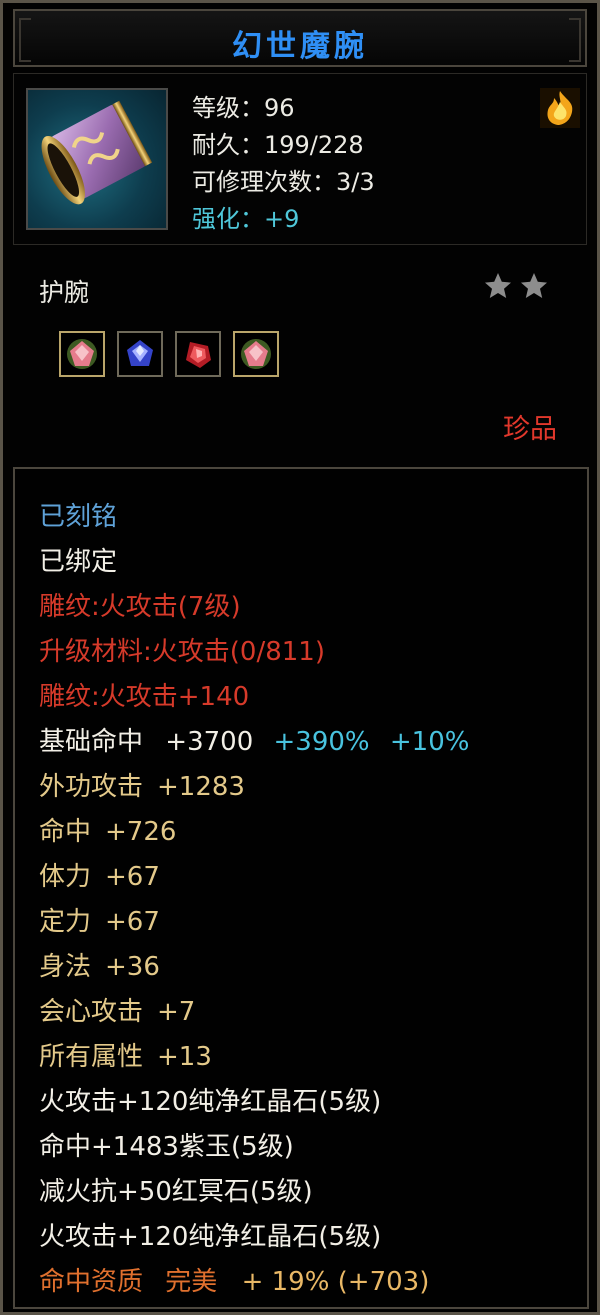 The height and width of the screenshot is (1315, 600). What do you see at coordinates (254, 967) in the screenshot?
I see `stat-row: 身法 +36` at bounding box center [254, 967].